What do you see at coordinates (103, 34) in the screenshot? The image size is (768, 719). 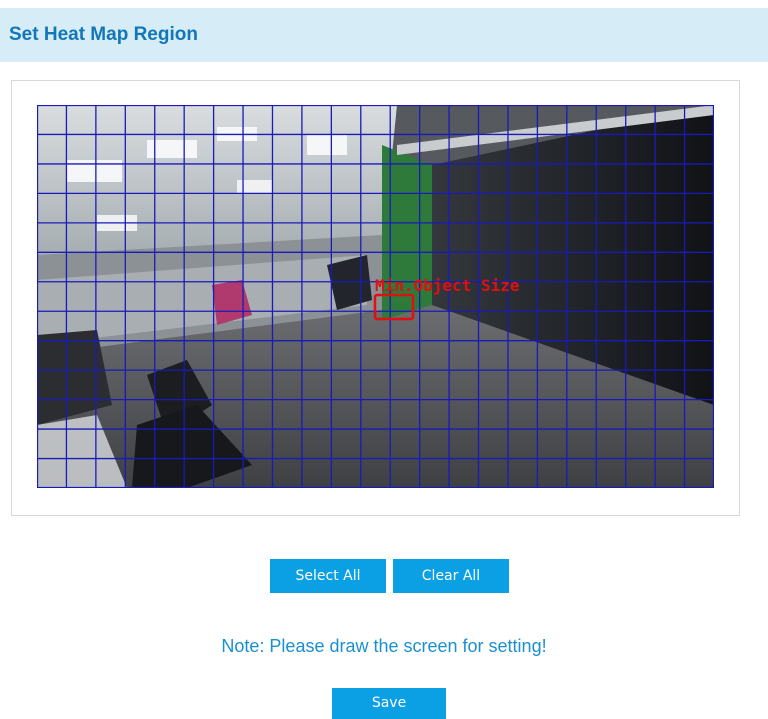 I see `section-title: Set Heat Map Region` at bounding box center [103, 34].